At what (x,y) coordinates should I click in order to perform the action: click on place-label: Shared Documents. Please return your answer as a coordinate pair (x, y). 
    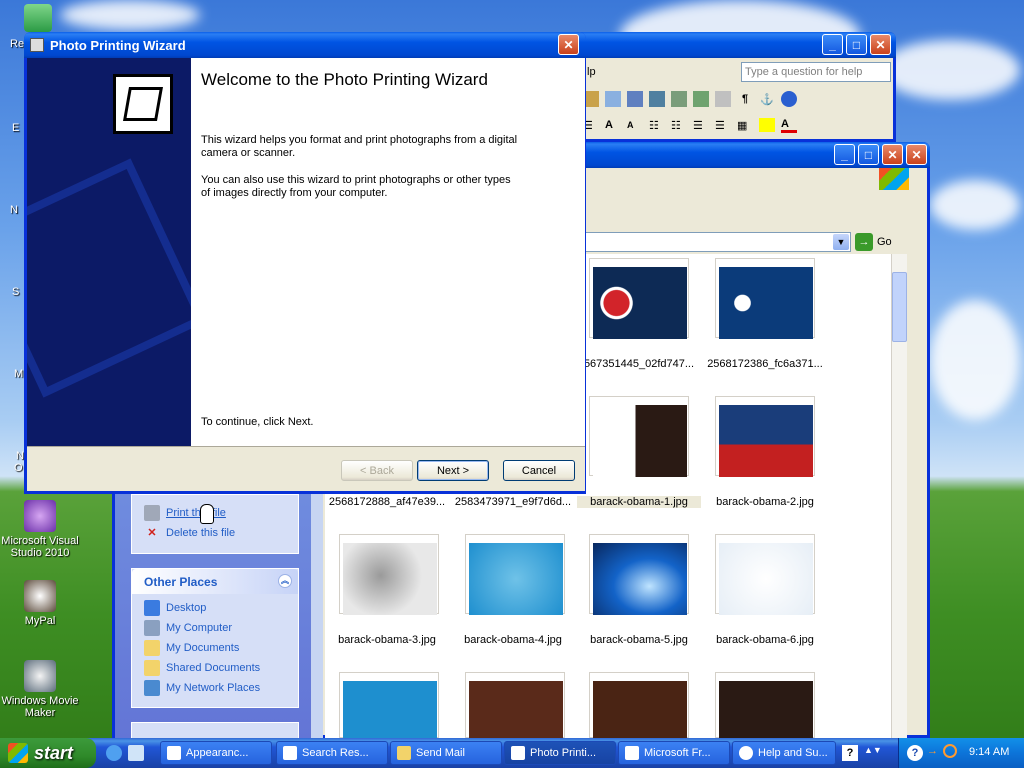
    Looking at the image, I should click on (213, 668).